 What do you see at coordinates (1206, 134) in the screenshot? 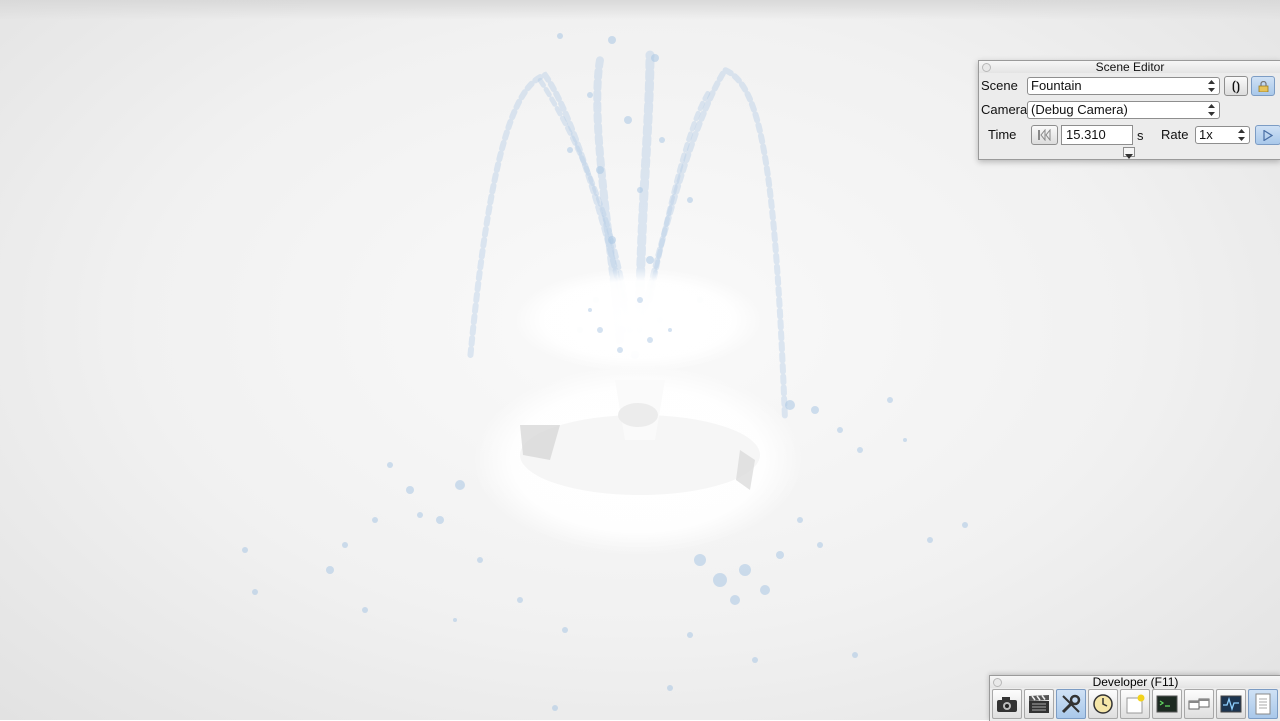
I see `rate-select-value: 1x` at bounding box center [1206, 134].